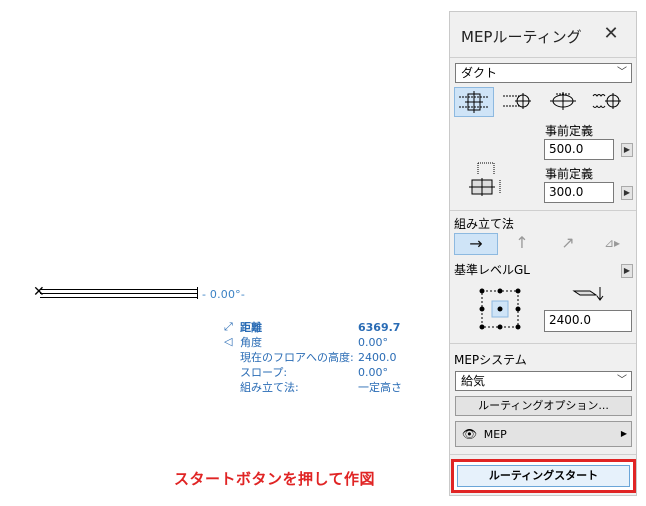 The image size is (646, 506). I want to click on type-select-value: ダクト, so click(479, 73).